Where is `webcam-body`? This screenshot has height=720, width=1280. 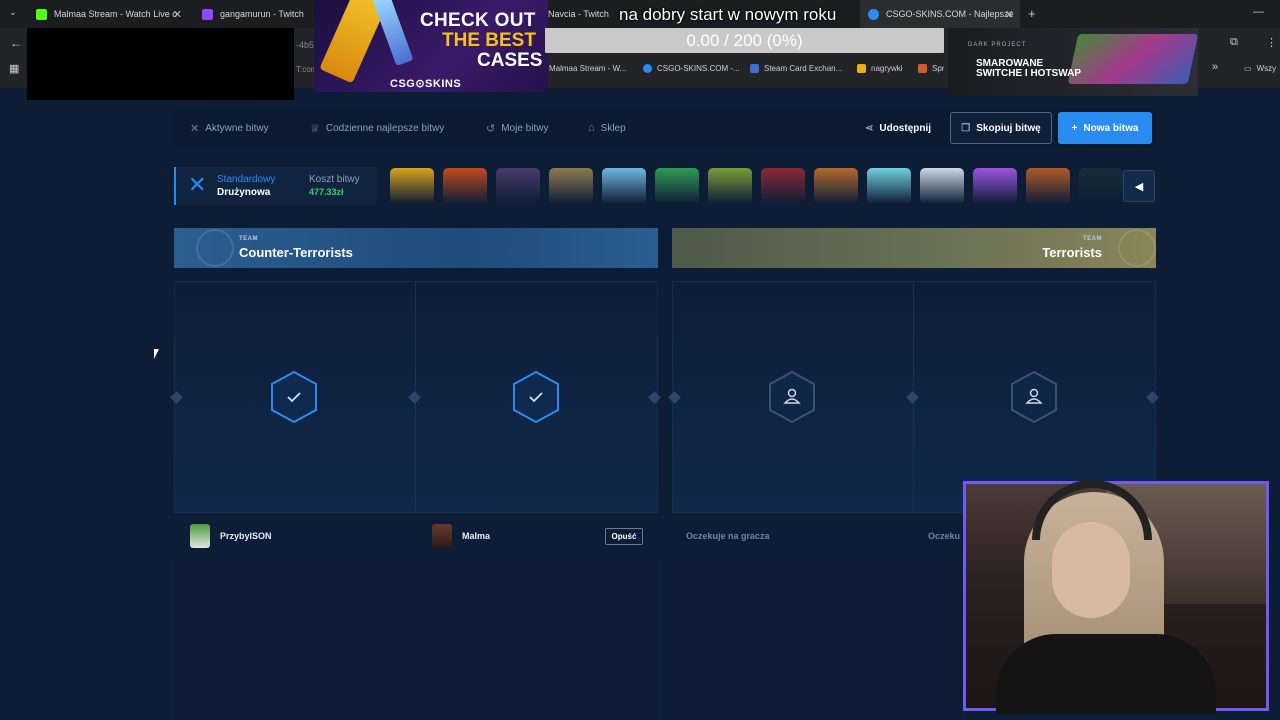
webcam-body is located at coordinates (1106, 674).